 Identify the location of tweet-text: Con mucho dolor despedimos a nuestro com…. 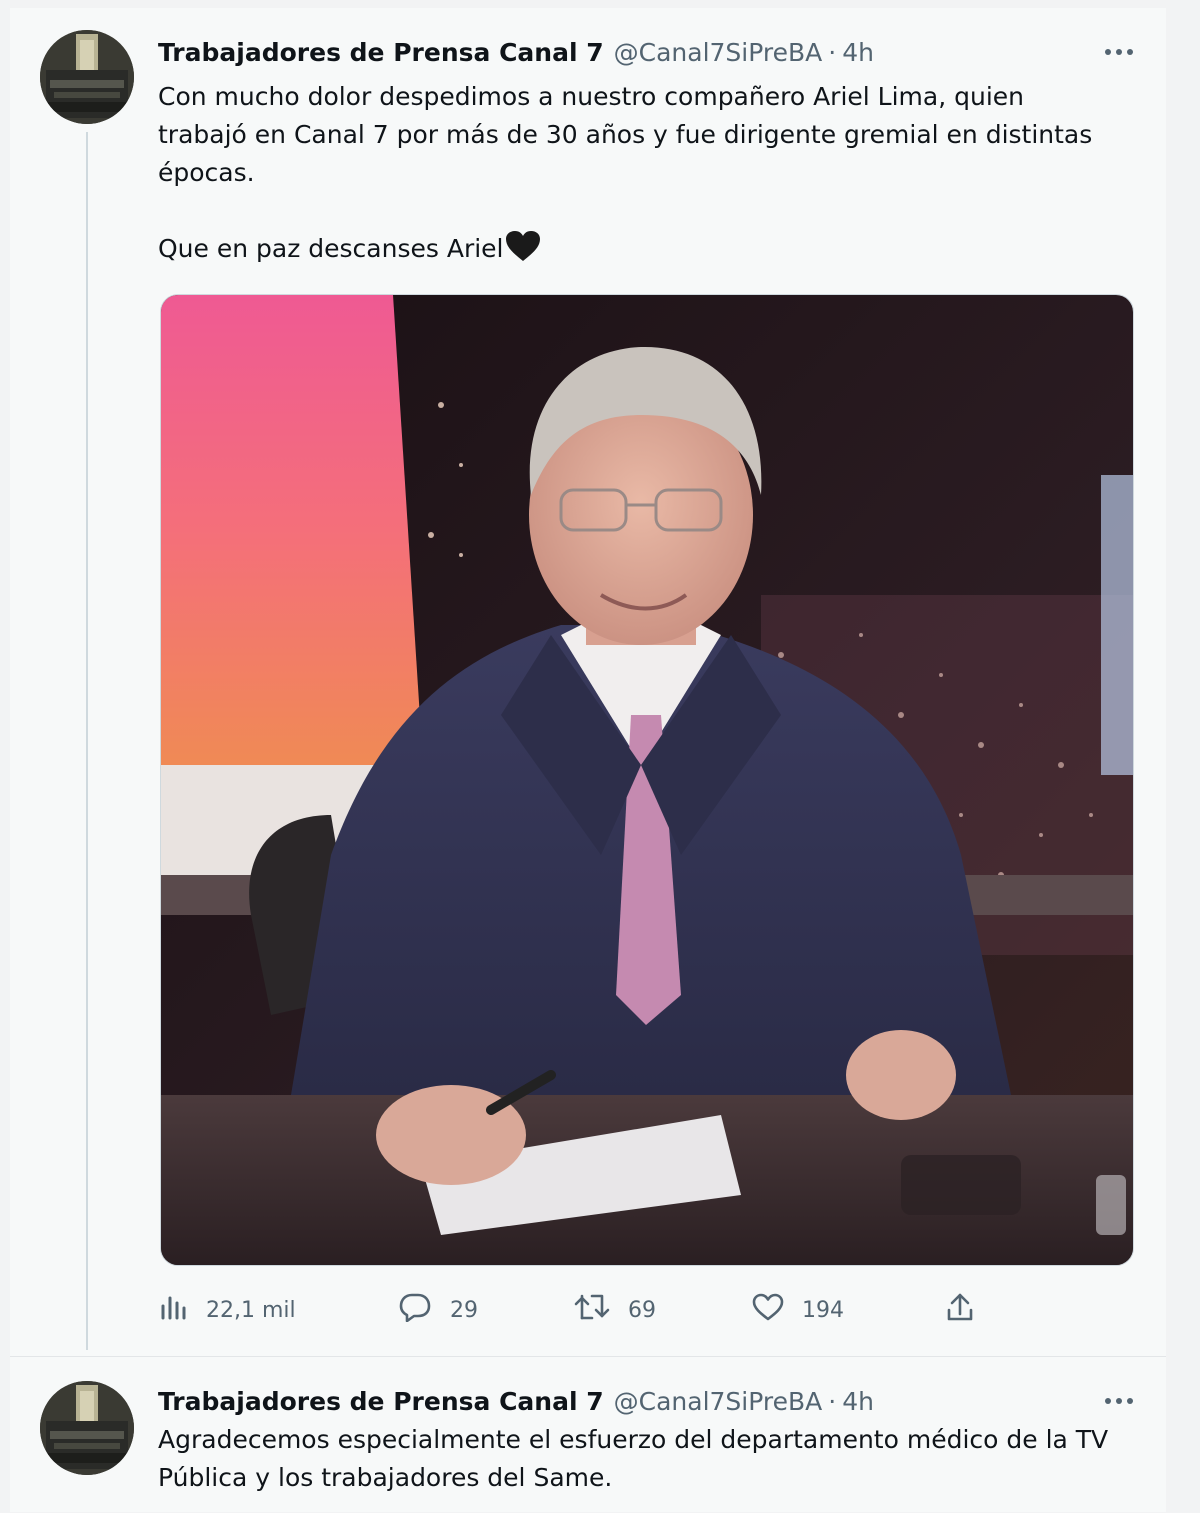
(648, 175).